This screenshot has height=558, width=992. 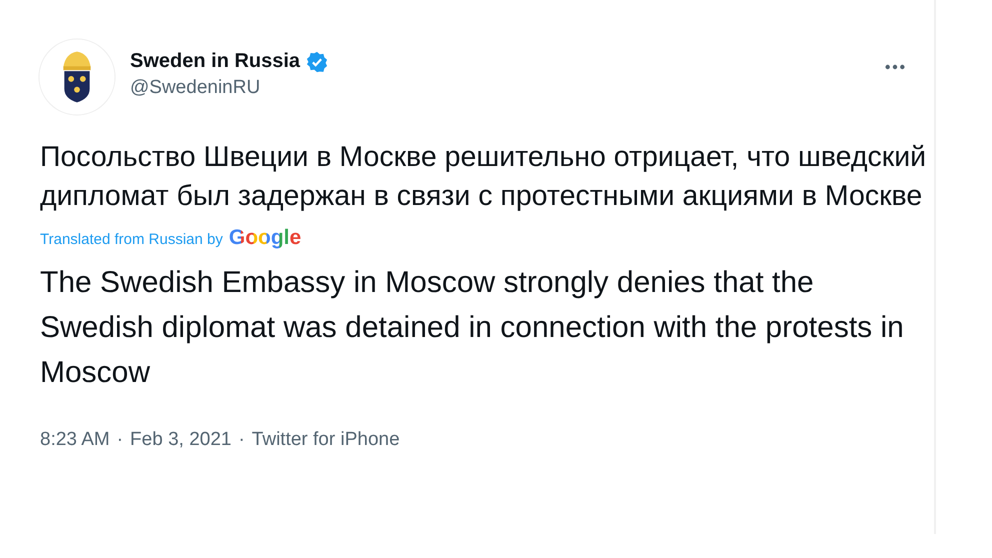 What do you see at coordinates (265, 238) in the screenshot?
I see `google-logo: Google` at bounding box center [265, 238].